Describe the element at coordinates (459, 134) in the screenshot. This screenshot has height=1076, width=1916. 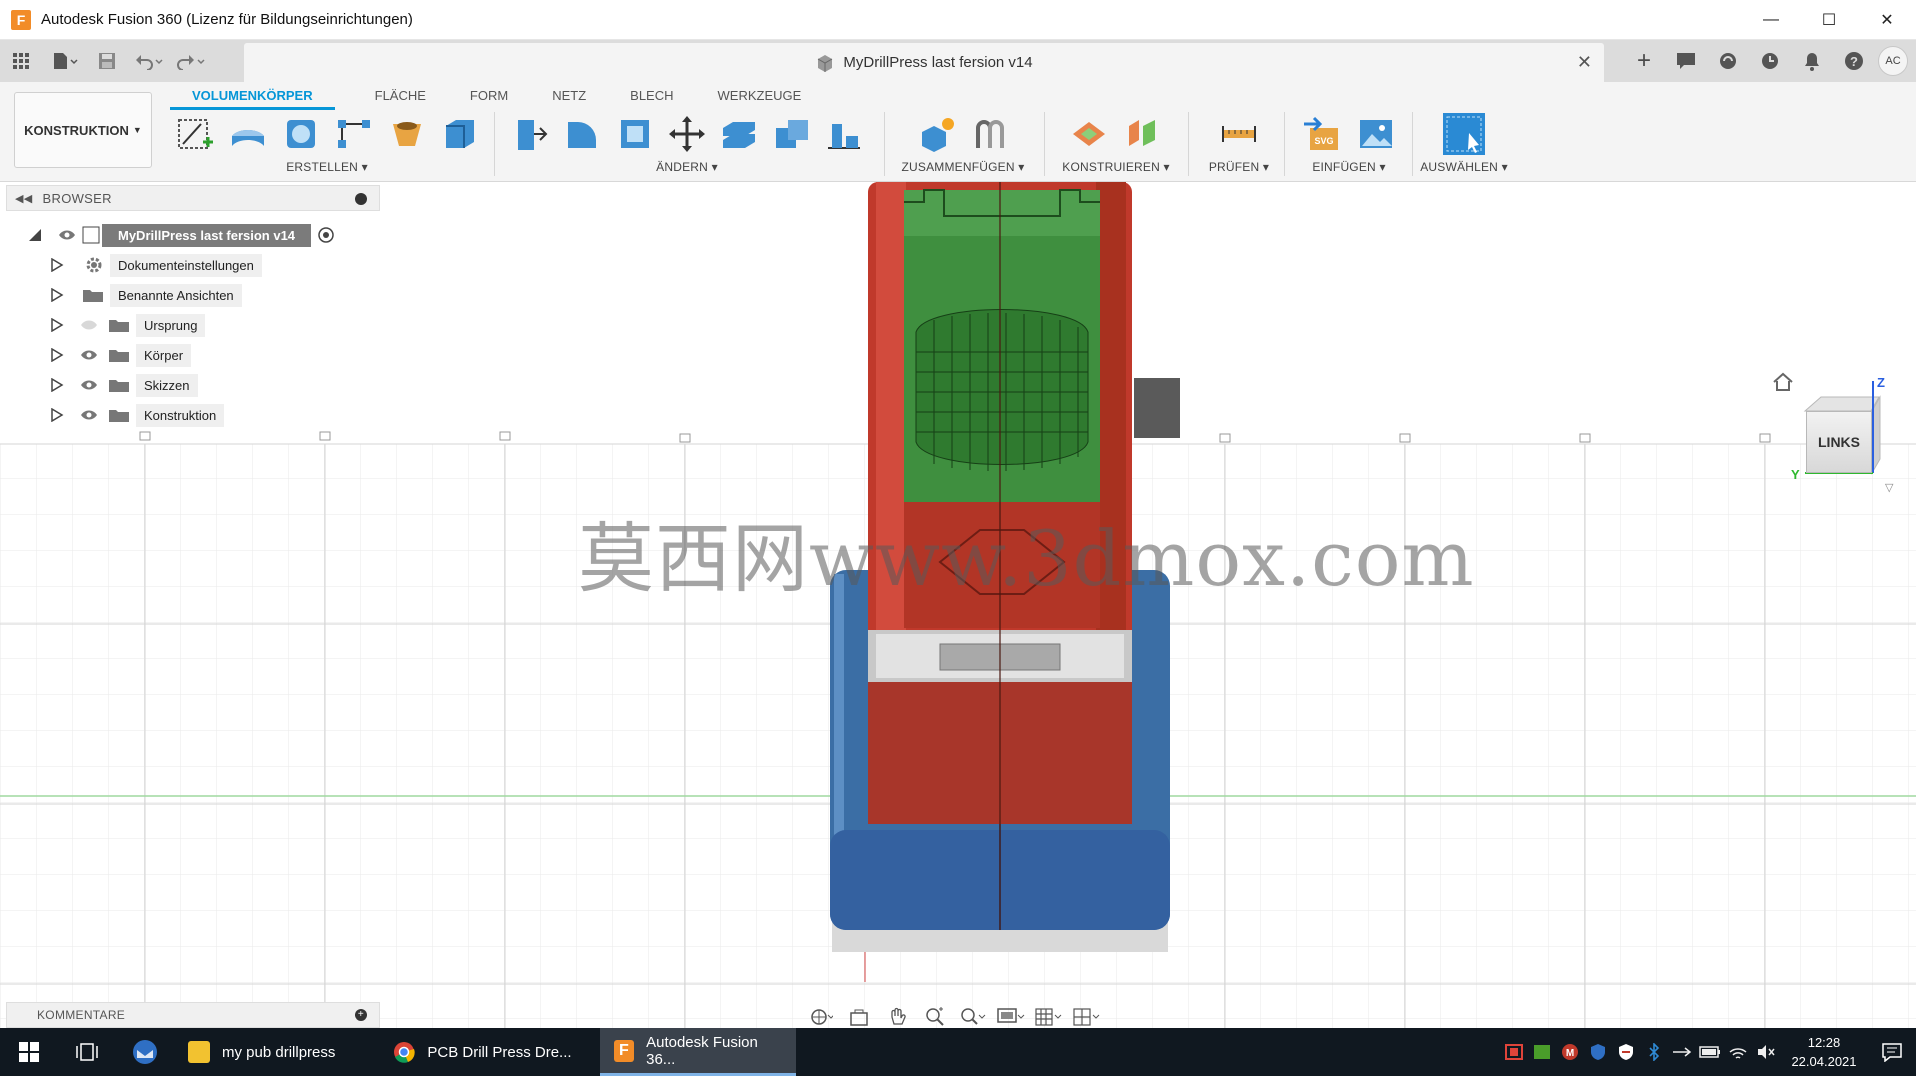
I see `box-icon` at that location.